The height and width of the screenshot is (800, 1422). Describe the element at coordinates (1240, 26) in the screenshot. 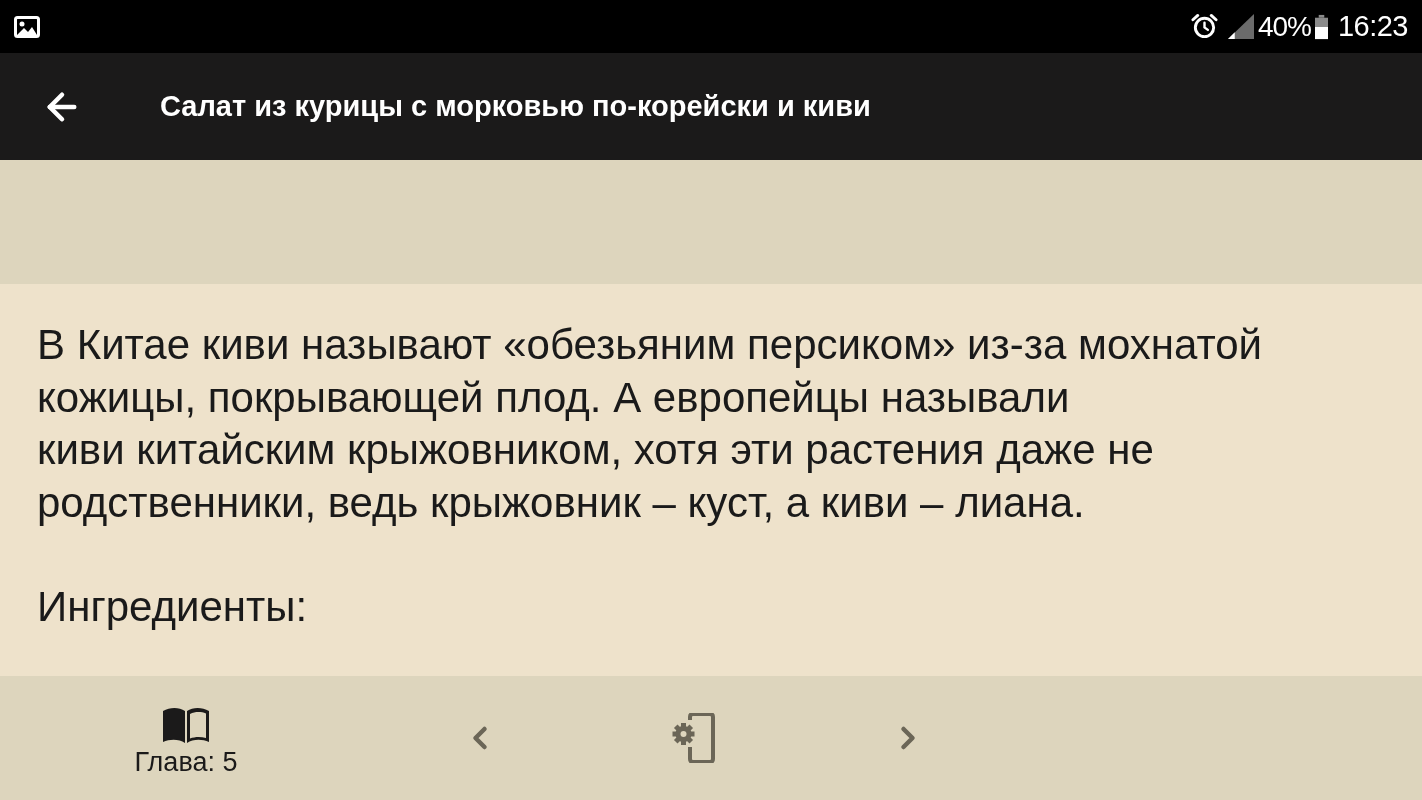

I see `signal-icon` at that location.